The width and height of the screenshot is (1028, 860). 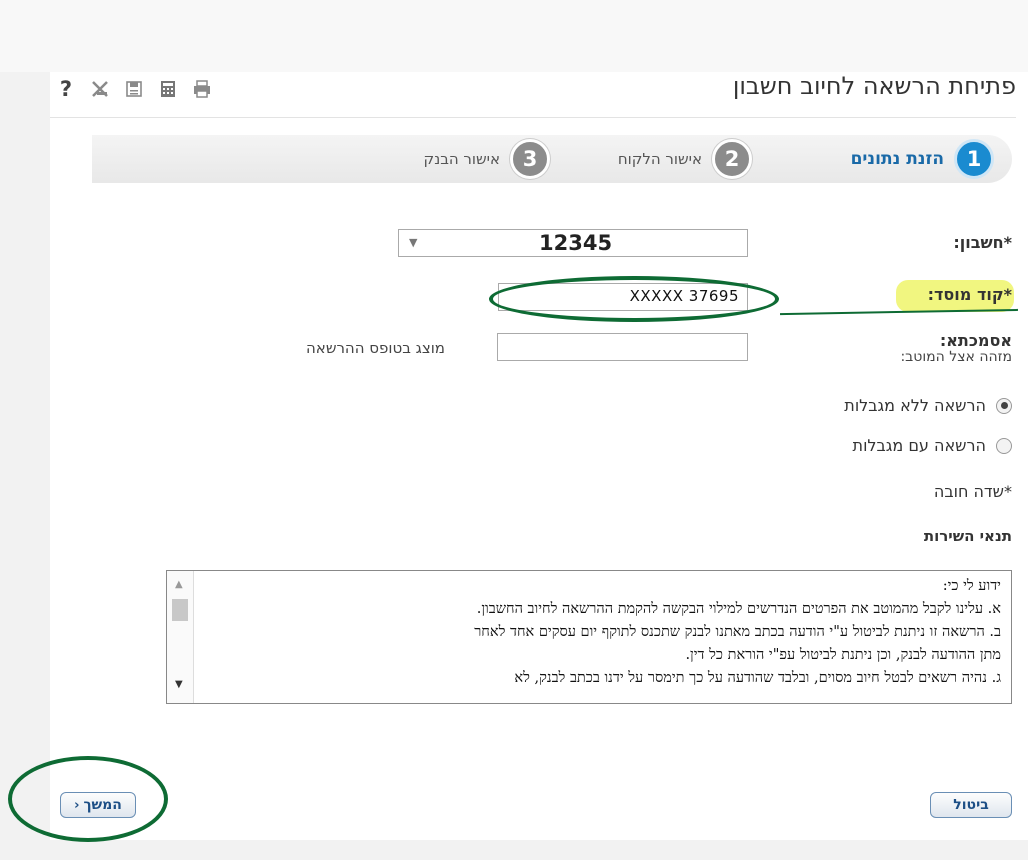 What do you see at coordinates (622, 347) in the screenshot?
I see `reference-input` at bounding box center [622, 347].